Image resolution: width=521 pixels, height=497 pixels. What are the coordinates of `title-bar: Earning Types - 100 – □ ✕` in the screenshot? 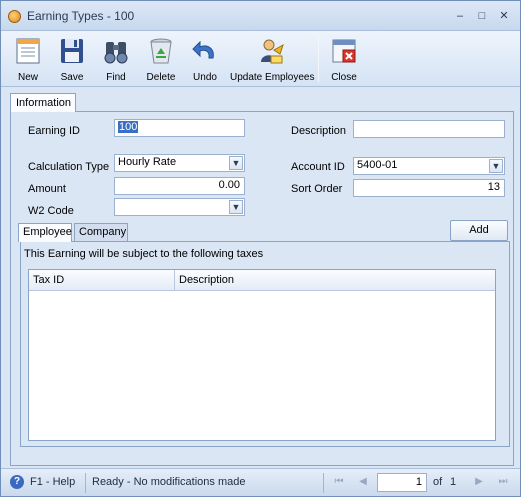 It's located at (260, 16).